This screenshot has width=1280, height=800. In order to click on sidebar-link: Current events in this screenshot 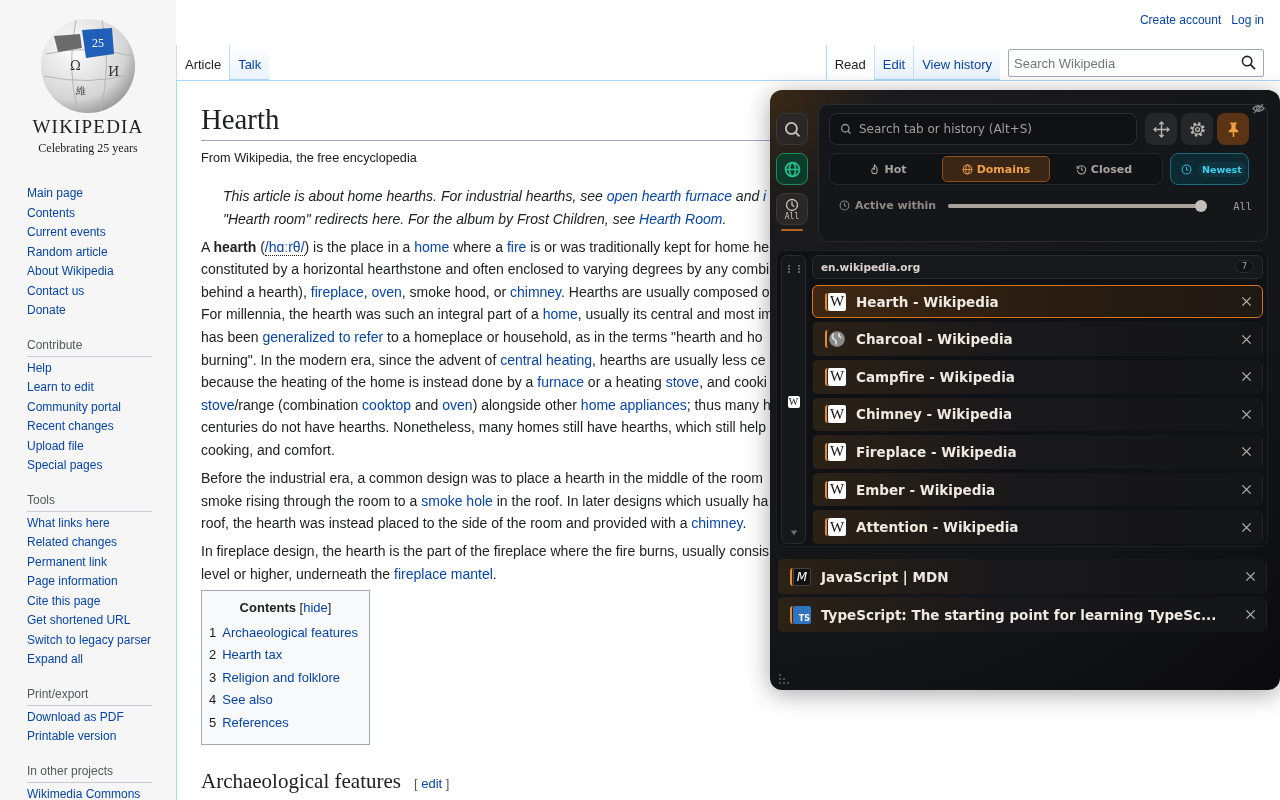, I will do `click(89, 233)`.